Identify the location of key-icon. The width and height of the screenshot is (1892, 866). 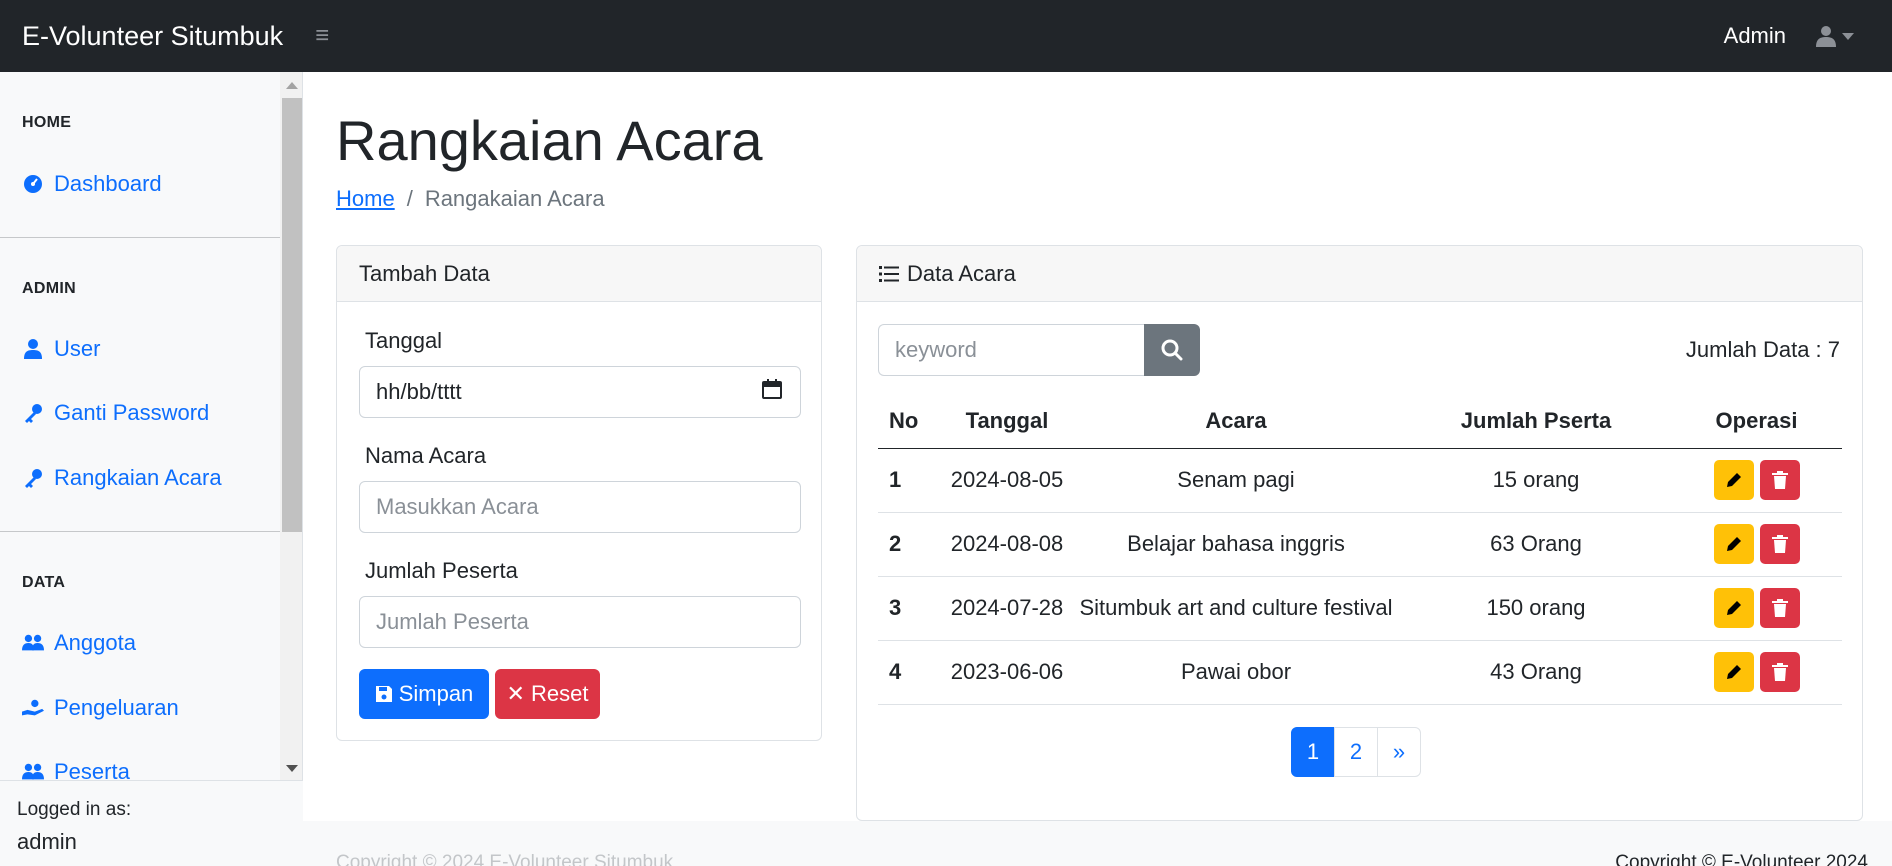
(33, 478).